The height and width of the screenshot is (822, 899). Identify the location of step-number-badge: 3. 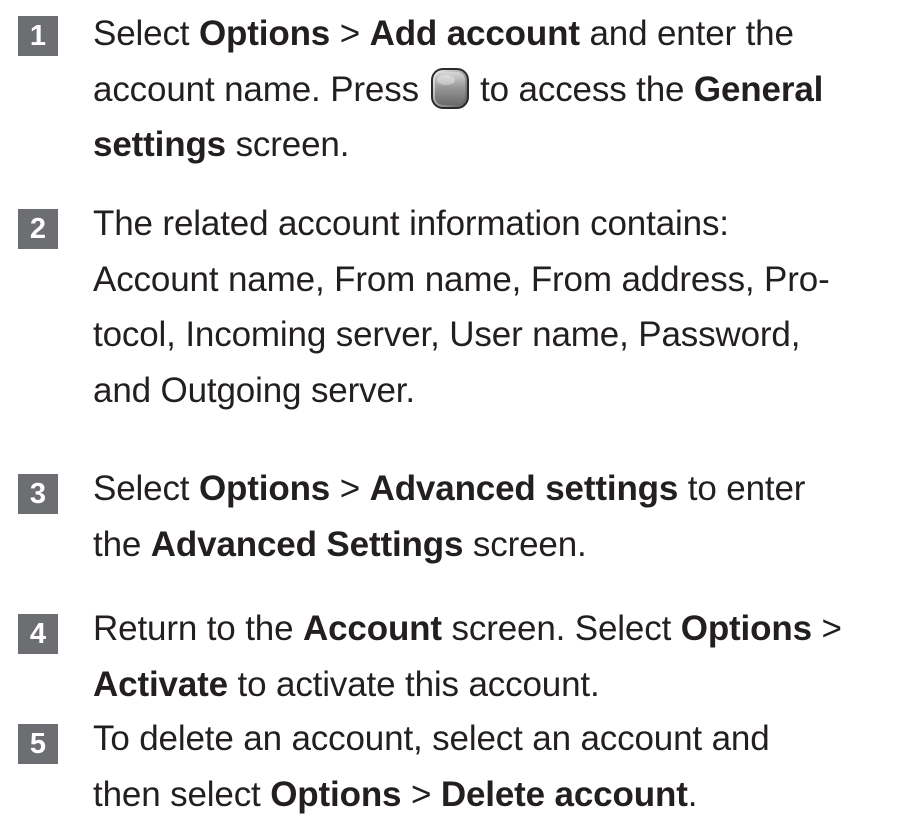
(38, 494).